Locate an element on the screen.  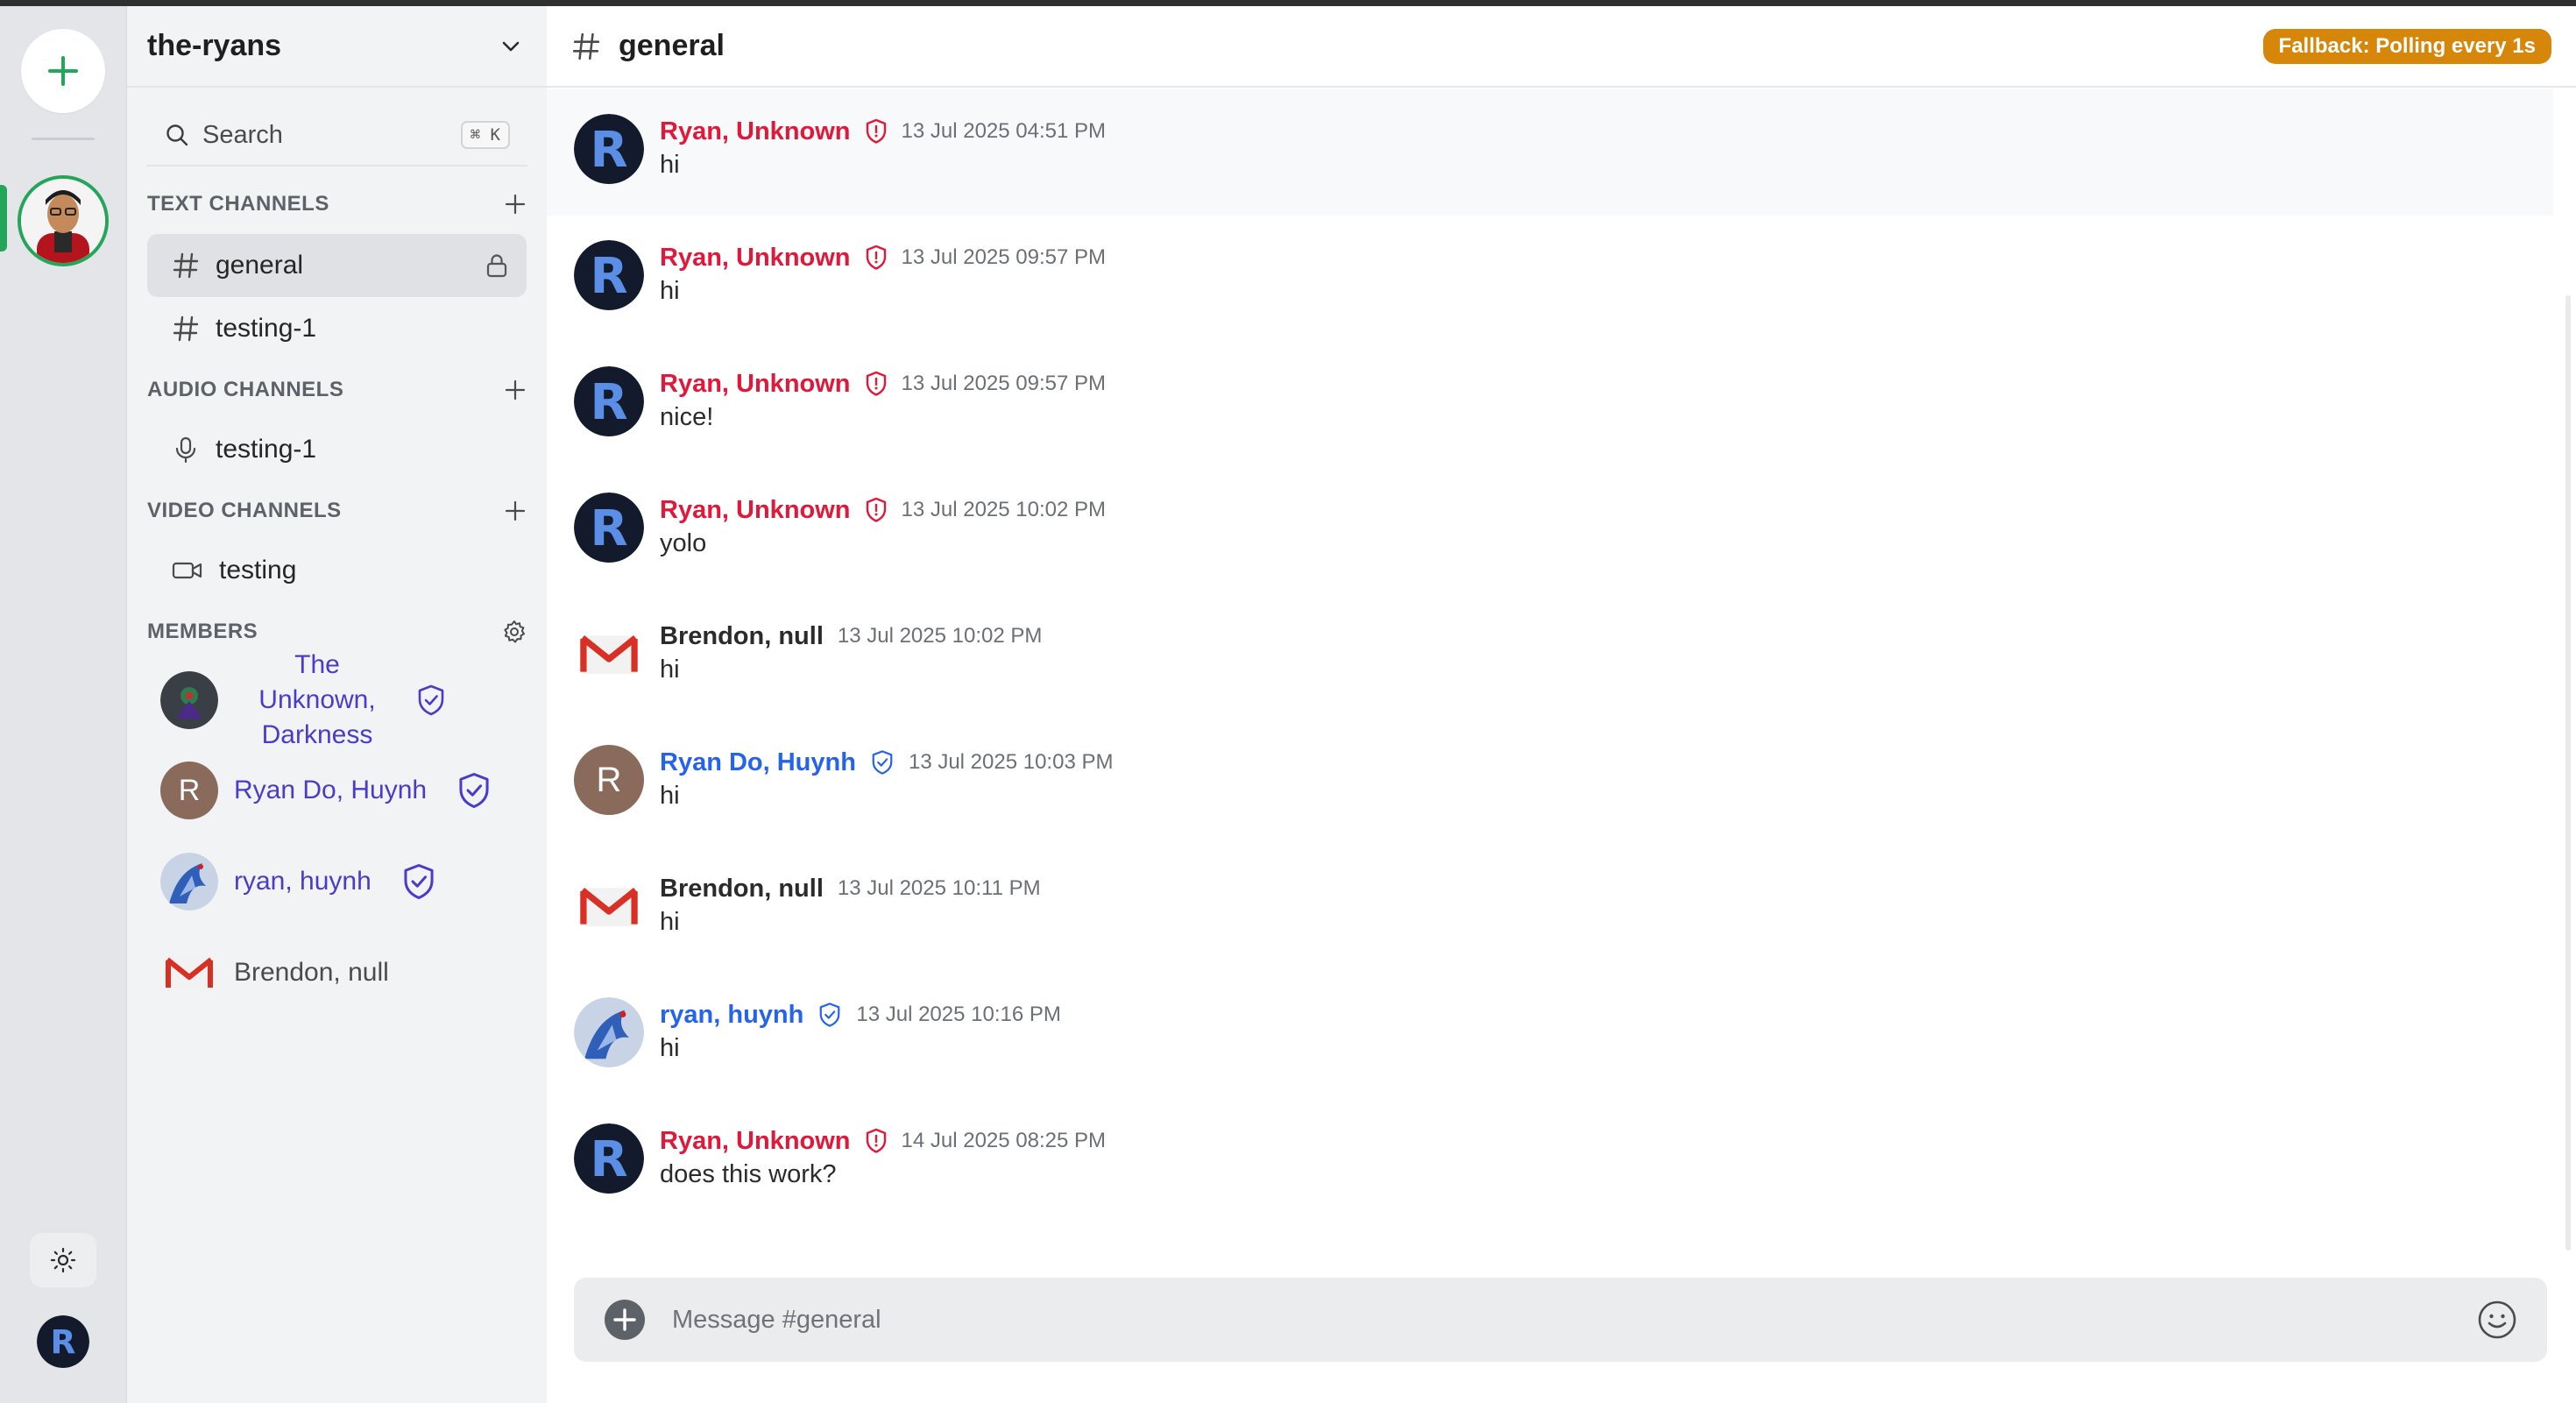
dragon-avatar-image is located at coordinates (609, 1032).